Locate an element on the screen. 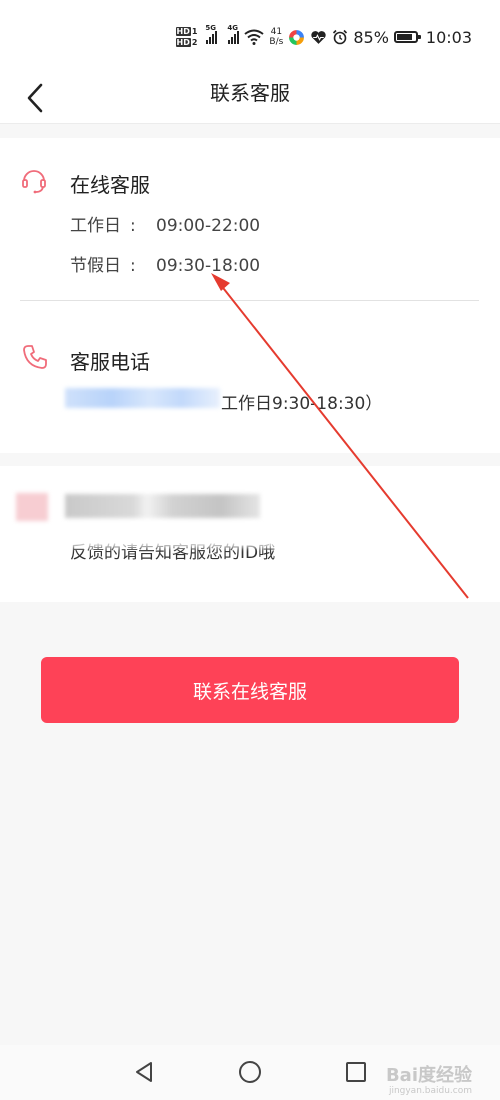 The width and height of the screenshot is (500, 1100). navigation-bar: Bai度经验 jingyan.baidu.com is located at coordinates (250, 1072).